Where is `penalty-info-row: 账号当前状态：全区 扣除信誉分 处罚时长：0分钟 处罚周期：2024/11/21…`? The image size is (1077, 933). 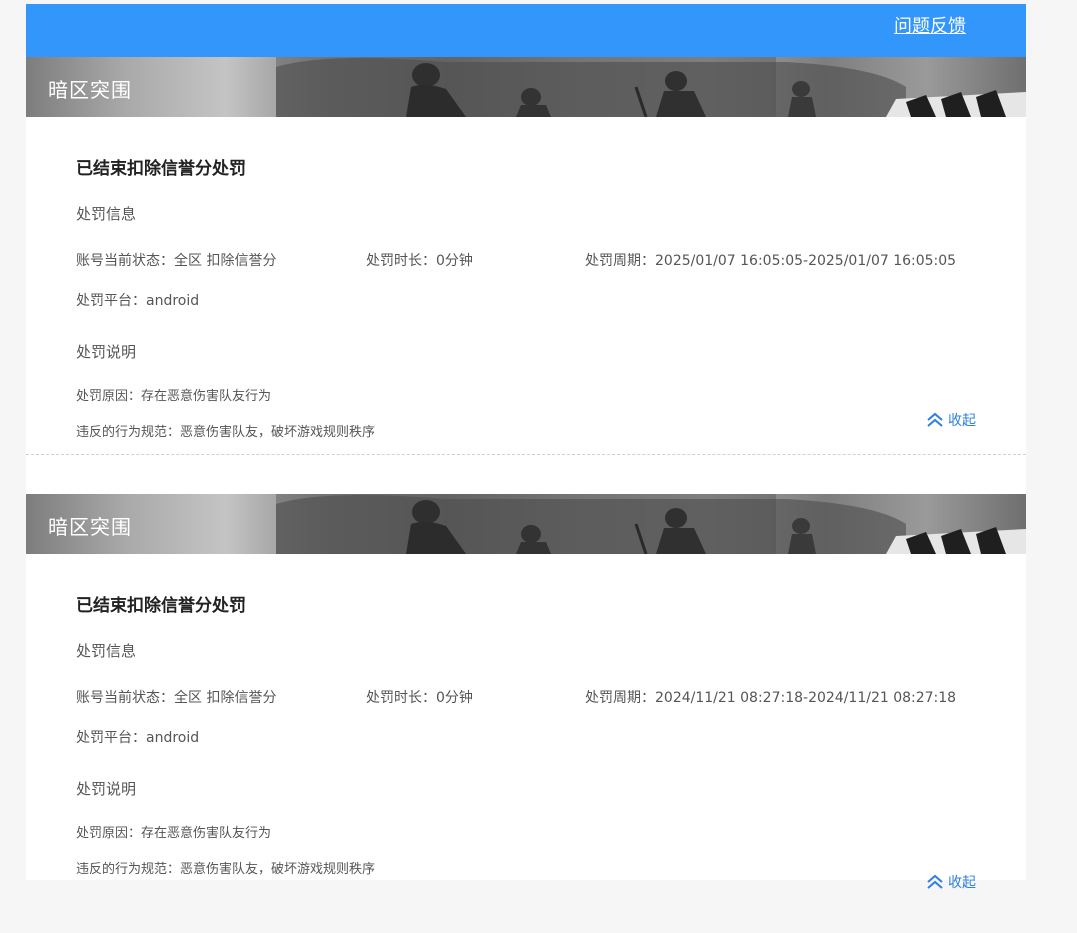 penalty-info-row: 账号当前状态：全区 扣除信誉分 处罚时长：0分钟 处罚周期：2024/11/21… is located at coordinates (526, 698).